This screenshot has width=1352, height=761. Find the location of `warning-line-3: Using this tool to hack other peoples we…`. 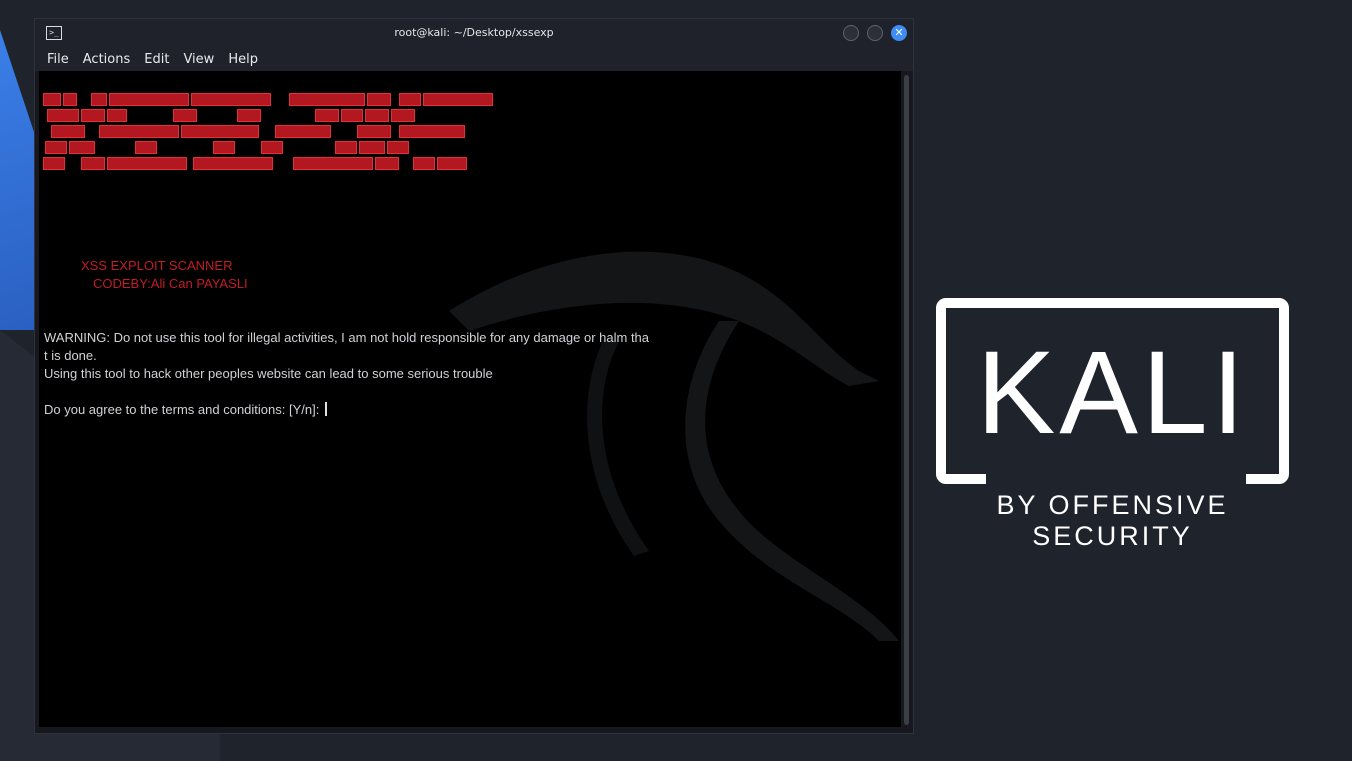

warning-line-3: Using this tool to hack other peoples we… is located at coordinates (268, 373).